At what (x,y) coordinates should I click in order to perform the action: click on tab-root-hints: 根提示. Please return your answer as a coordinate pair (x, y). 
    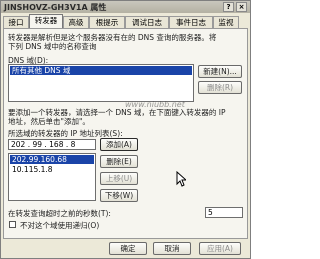
    Looking at the image, I should click on (107, 22).